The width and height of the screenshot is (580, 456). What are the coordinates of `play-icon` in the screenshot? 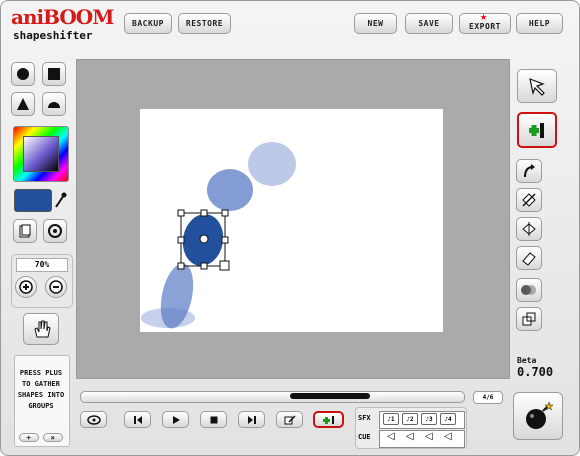 It's located at (176, 419).